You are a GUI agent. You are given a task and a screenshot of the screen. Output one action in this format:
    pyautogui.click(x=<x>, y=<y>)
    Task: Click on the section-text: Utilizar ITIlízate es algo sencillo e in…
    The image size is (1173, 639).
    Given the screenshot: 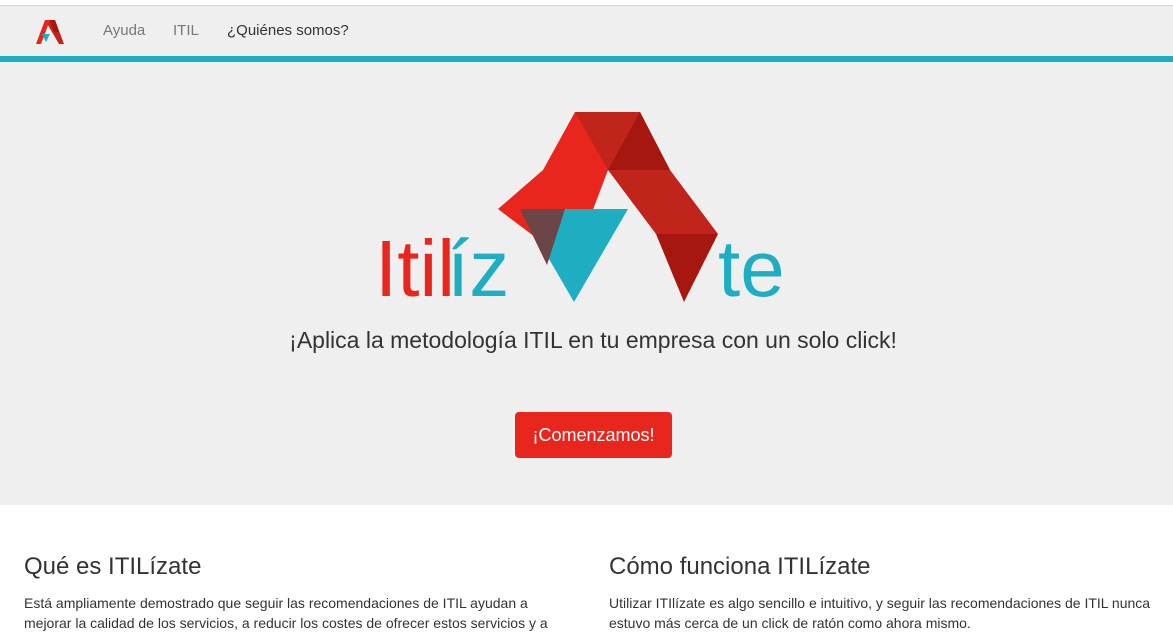 What is the action you would take?
    pyautogui.click(x=880, y=613)
    